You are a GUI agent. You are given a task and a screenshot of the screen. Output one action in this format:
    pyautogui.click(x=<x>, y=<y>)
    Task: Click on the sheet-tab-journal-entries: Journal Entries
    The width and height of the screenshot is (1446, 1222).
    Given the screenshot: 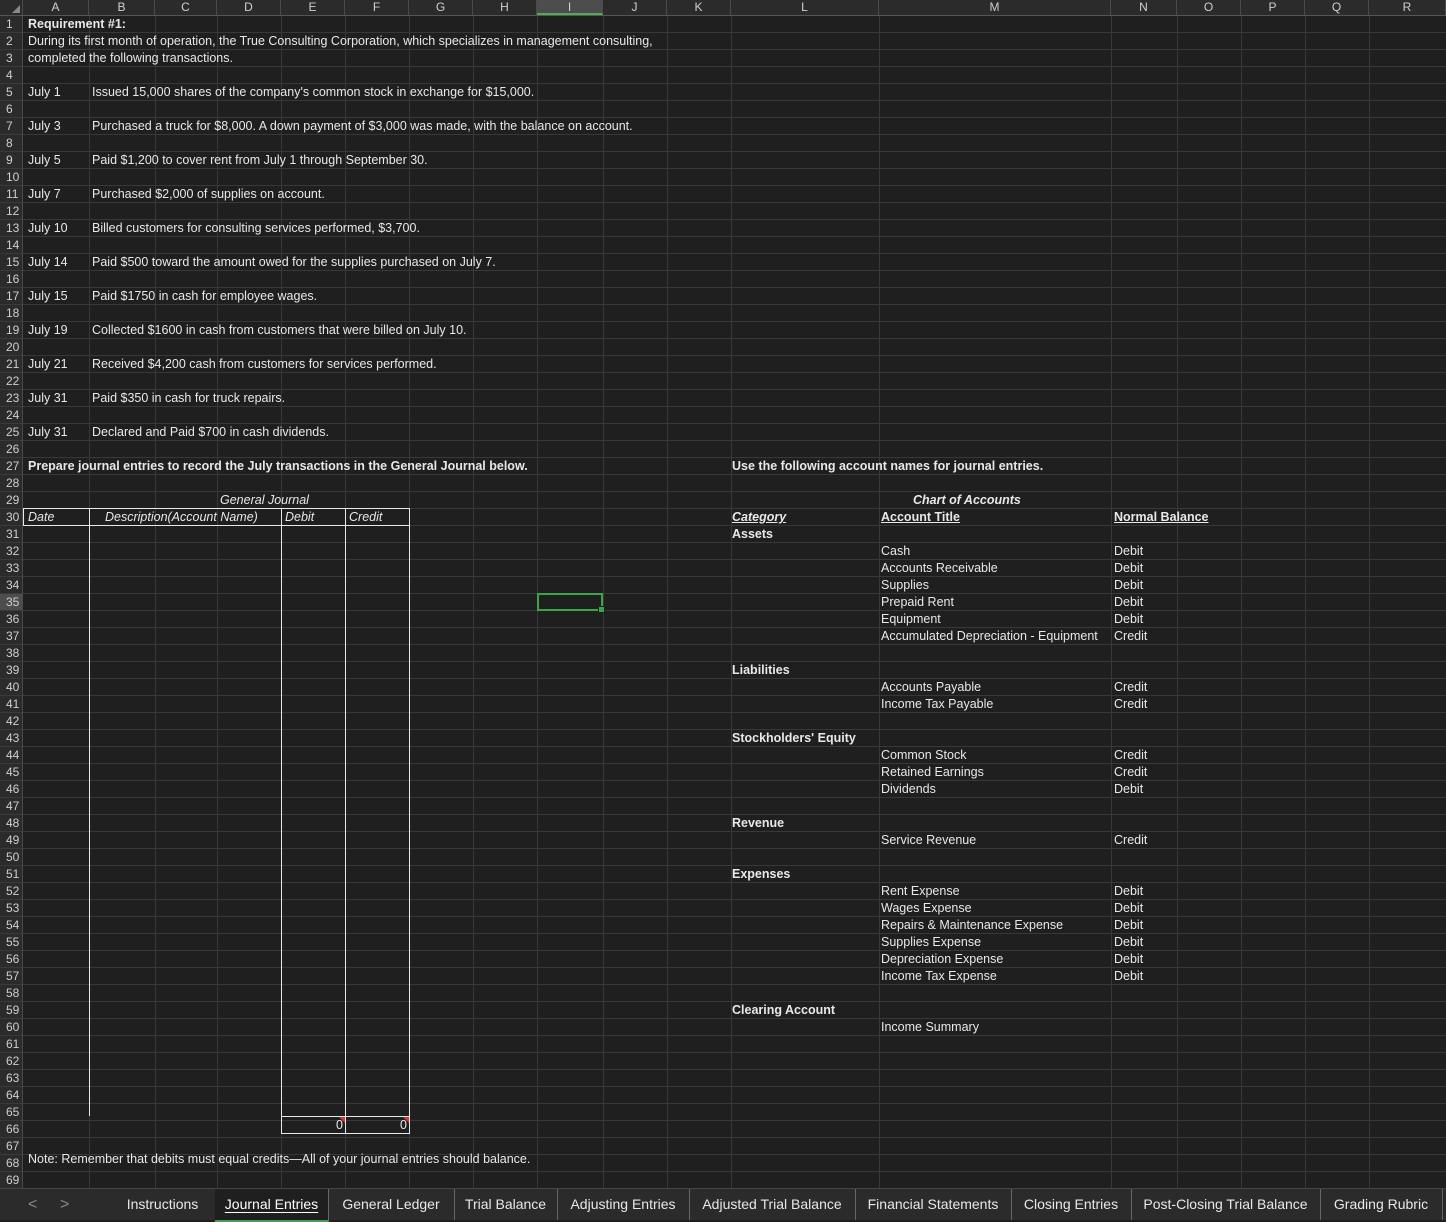 What is the action you would take?
    pyautogui.click(x=272, y=1205)
    